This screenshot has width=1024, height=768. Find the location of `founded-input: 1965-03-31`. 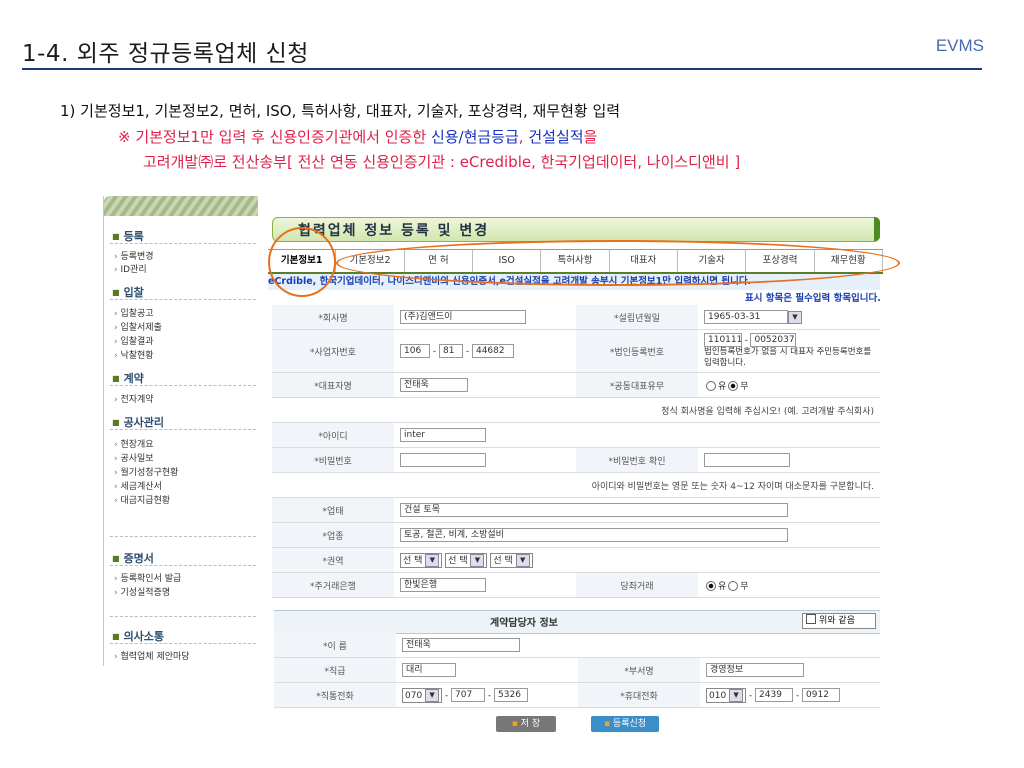

founded-input: 1965-03-31 is located at coordinates (746, 317).